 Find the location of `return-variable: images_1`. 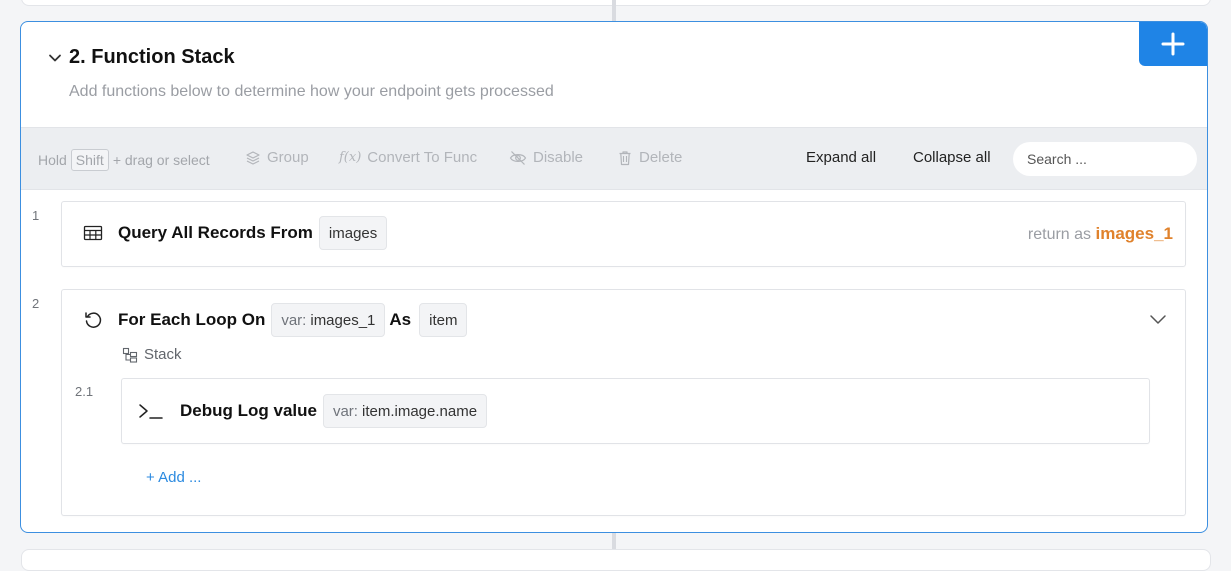

return-variable: images_1 is located at coordinates (1135, 233).